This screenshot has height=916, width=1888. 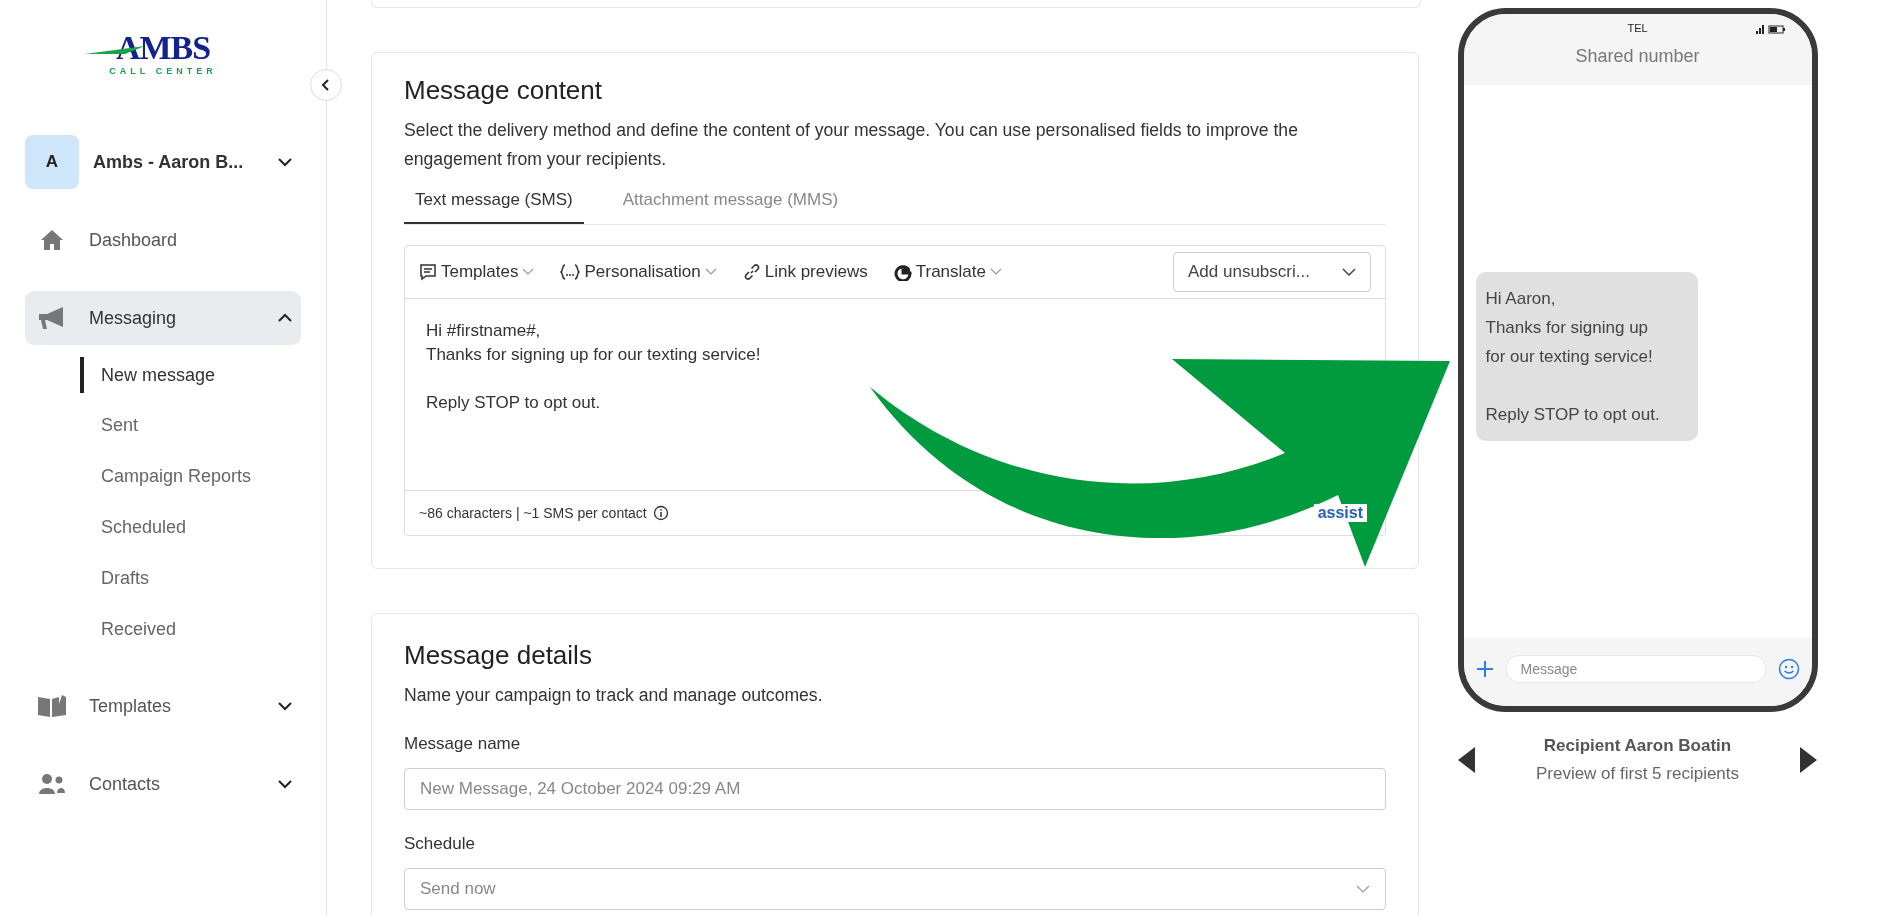 What do you see at coordinates (190, 578) in the screenshot?
I see `nav-subitem: Drafts` at bounding box center [190, 578].